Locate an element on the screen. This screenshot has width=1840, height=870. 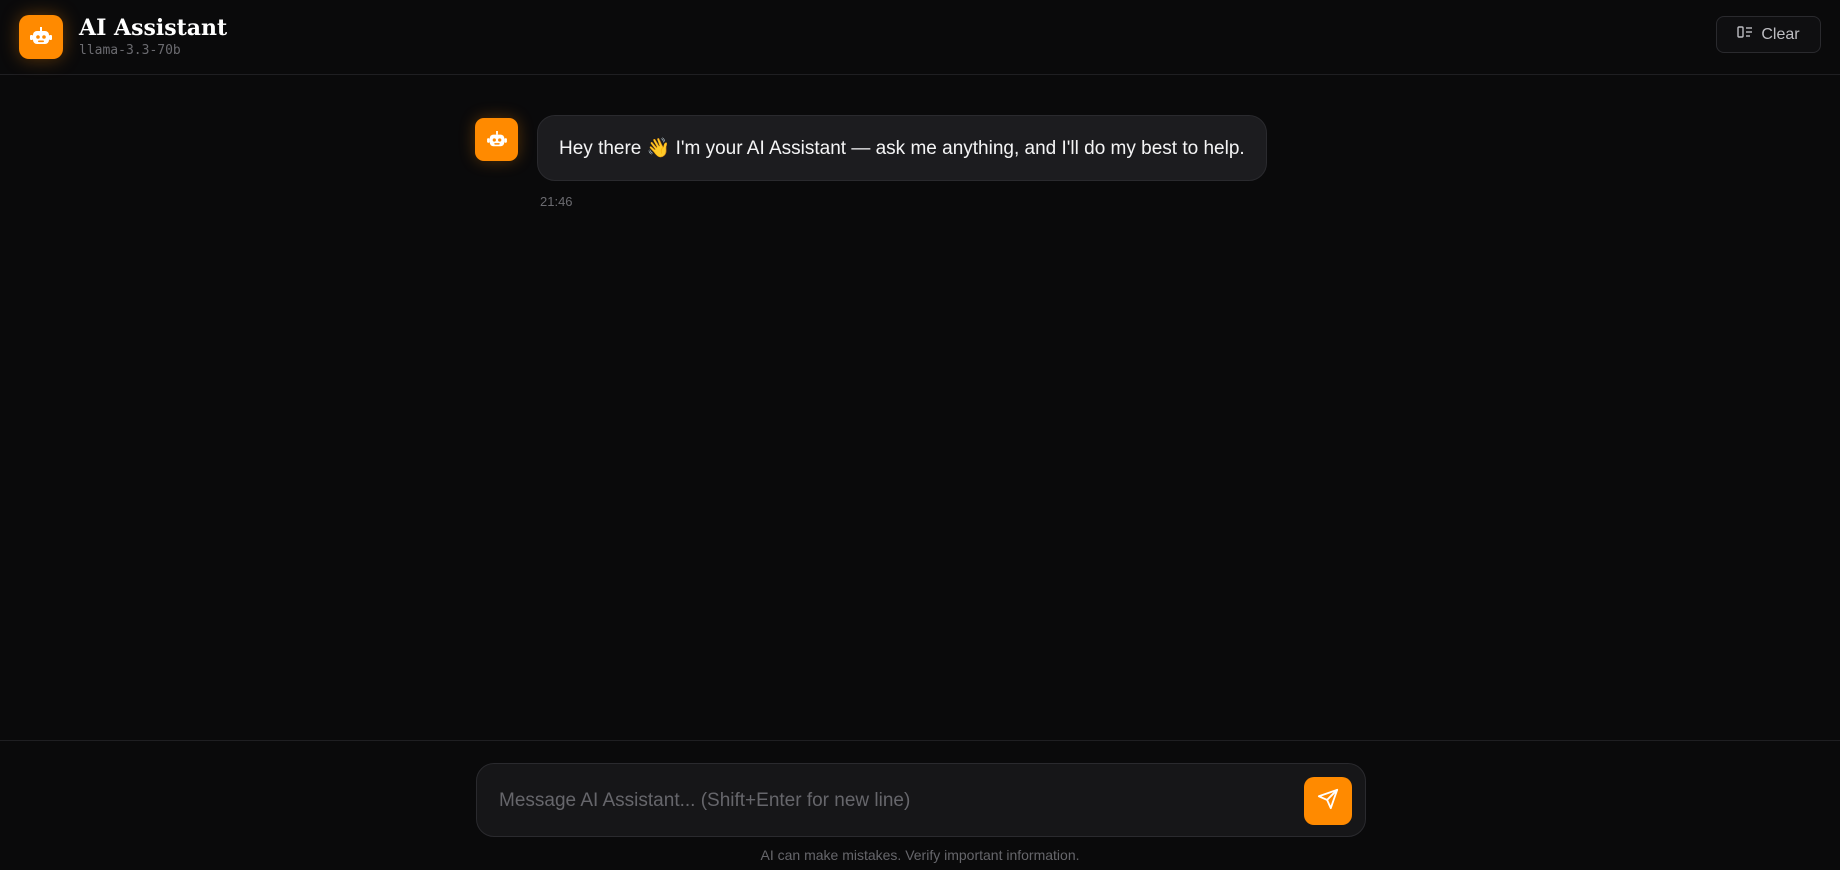
send-icon is located at coordinates (1328, 801).